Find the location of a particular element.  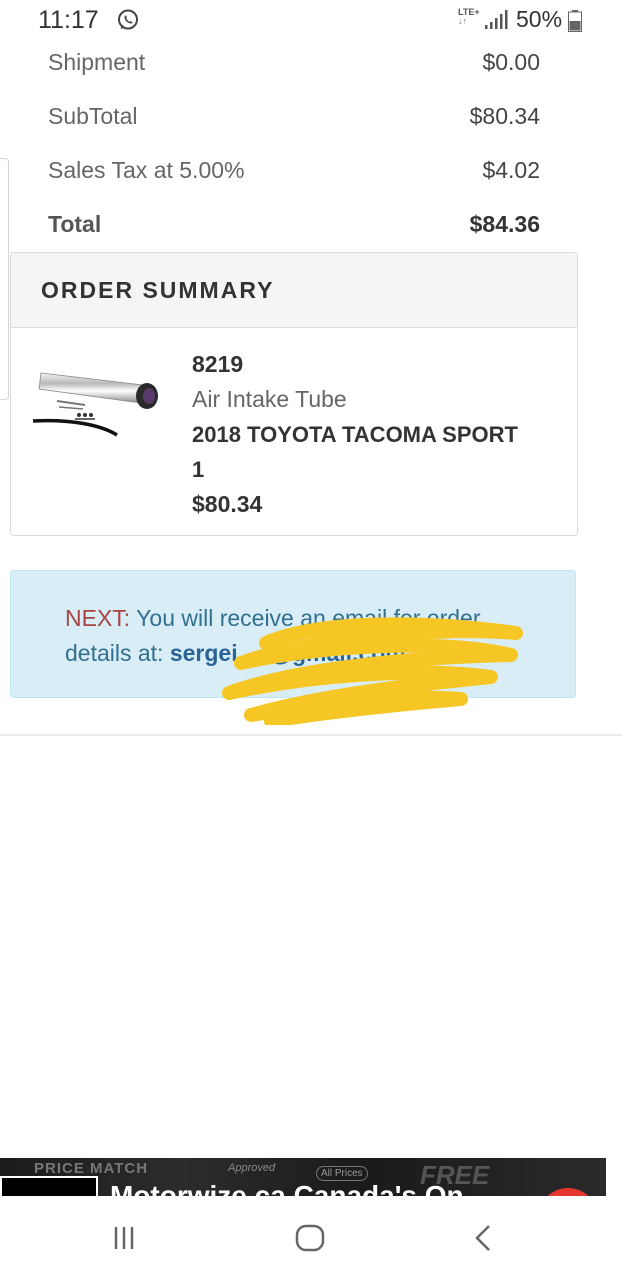

shipment-row: Shipment $0.00 is located at coordinates (294, 62).